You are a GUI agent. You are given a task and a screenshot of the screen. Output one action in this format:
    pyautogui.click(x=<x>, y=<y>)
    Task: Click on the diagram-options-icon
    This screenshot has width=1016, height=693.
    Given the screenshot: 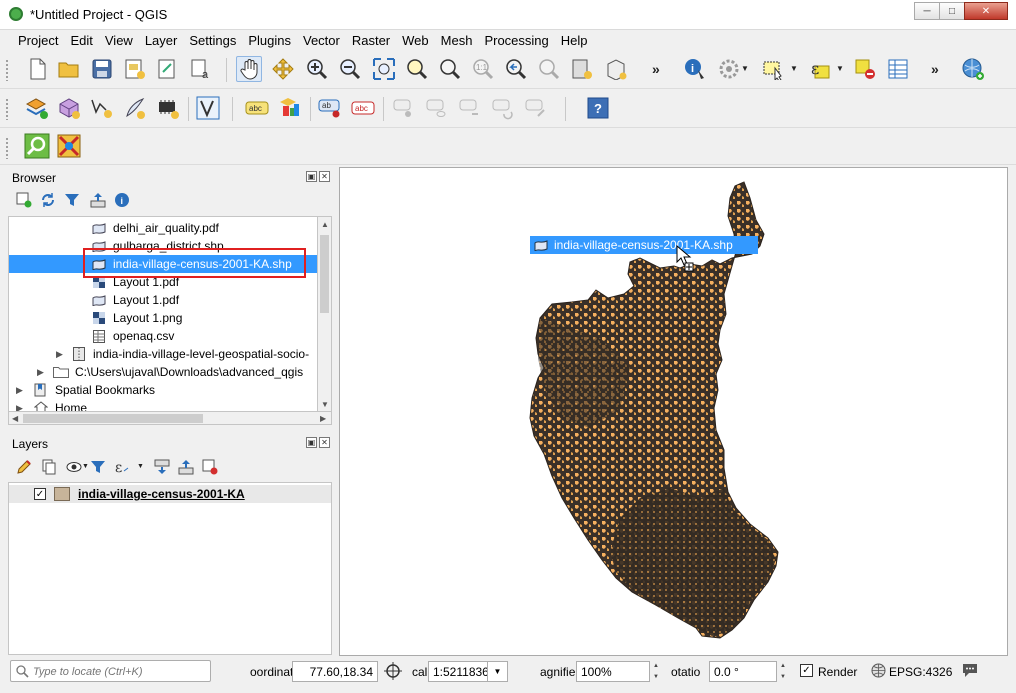 What is the action you would take?
    pyautogui.click(x=290, y=108)
    